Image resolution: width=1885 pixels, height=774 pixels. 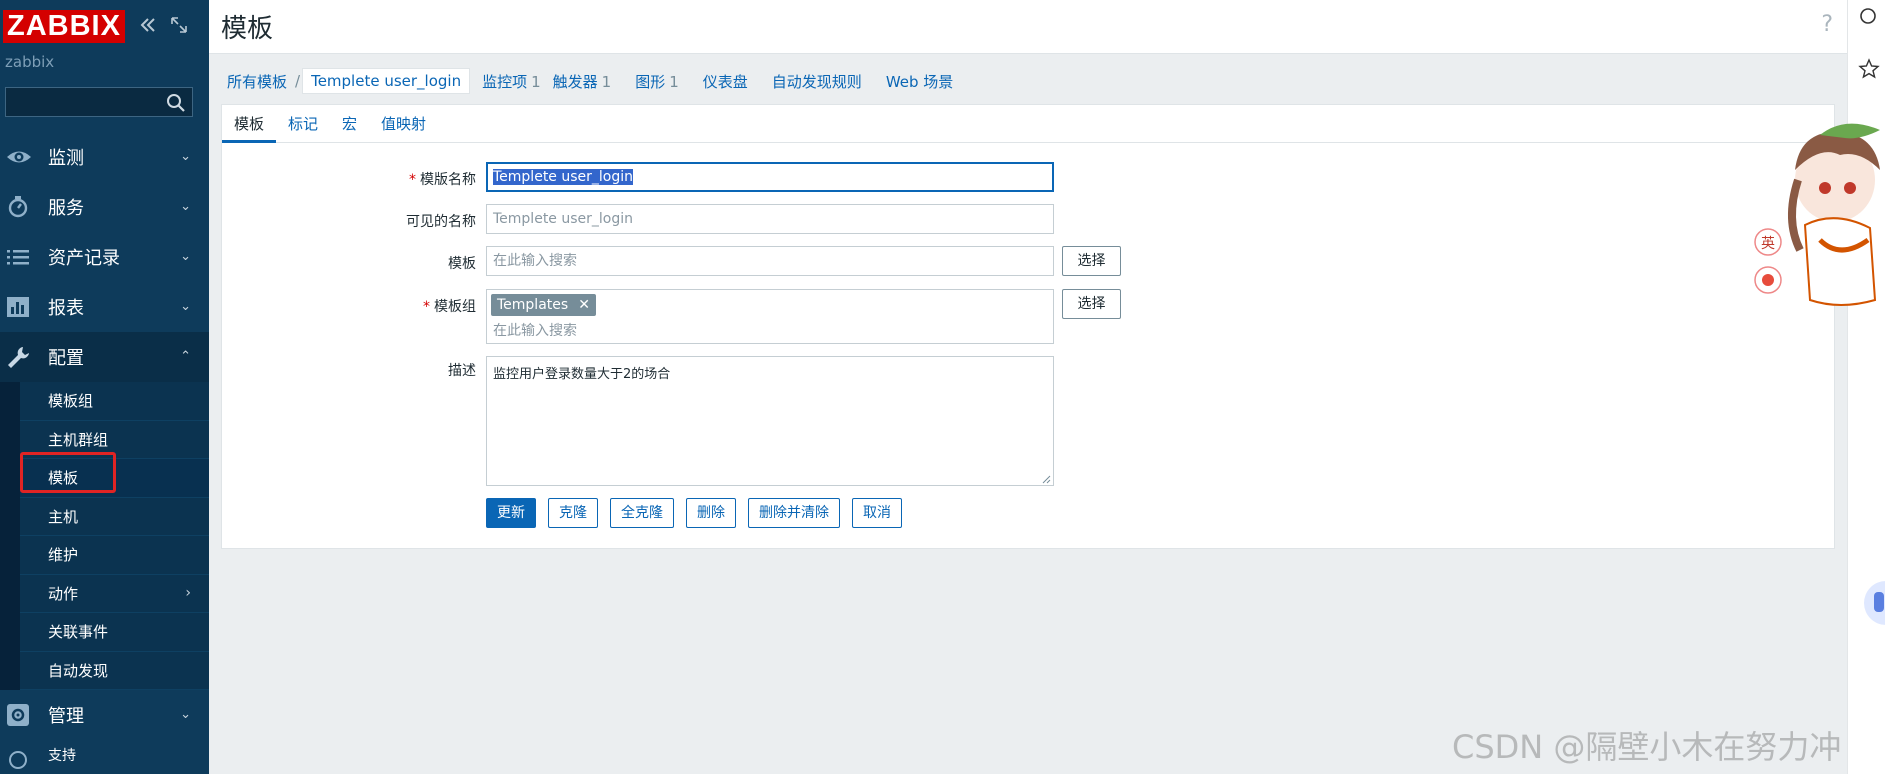 I want to click on breadcrumb-all-templates: 所有模板, so click(x=257, y=81).